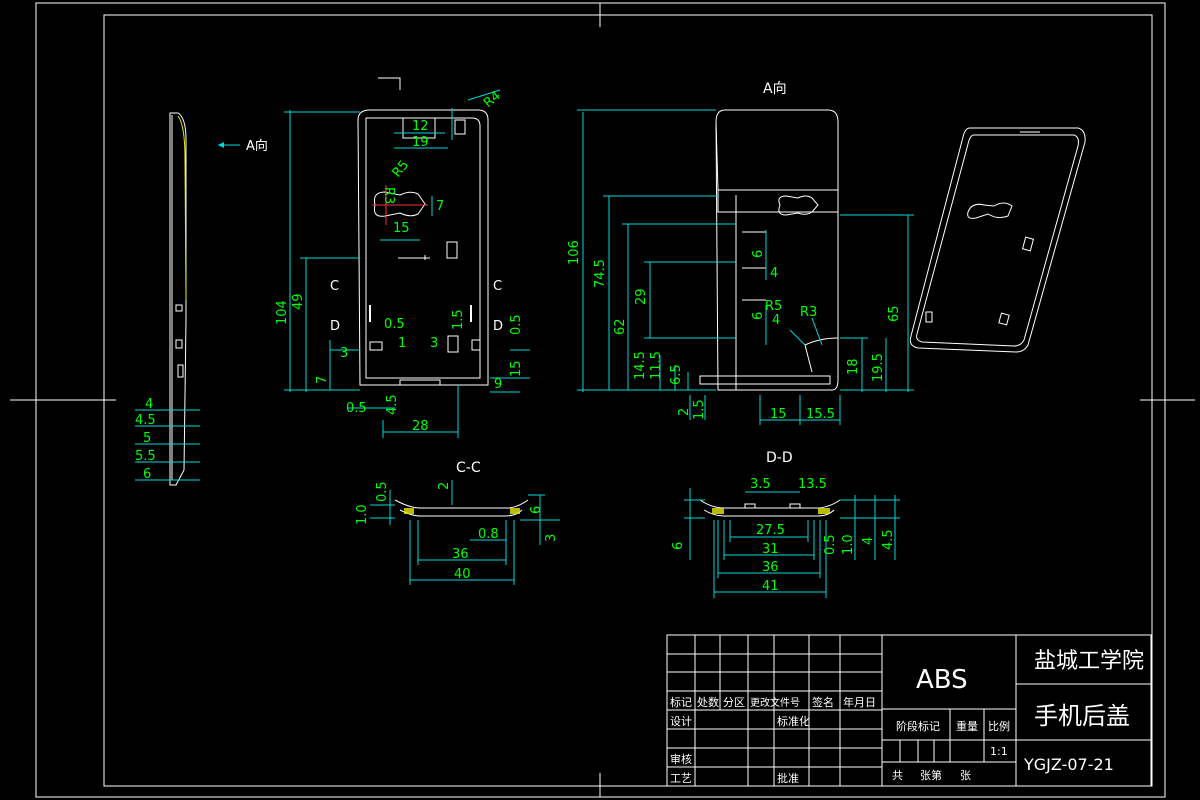 The width and height of the screenshot is (1200, 800). I want to click on front-dim-7: 7, so click(440, 206).